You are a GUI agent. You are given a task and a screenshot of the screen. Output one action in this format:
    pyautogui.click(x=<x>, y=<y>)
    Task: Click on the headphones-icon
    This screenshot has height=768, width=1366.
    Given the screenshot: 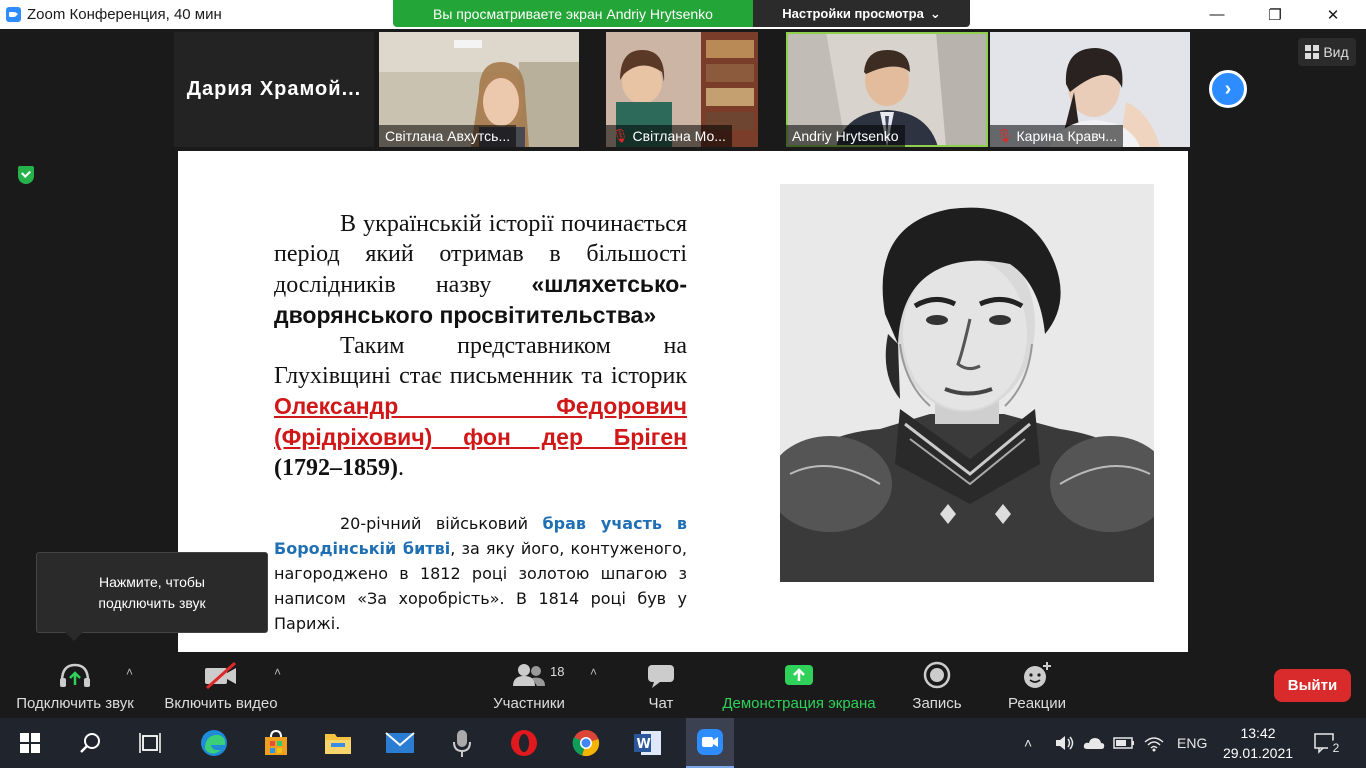 What is the action you would take?
    pyautogui.click(x=75, y=675)
    